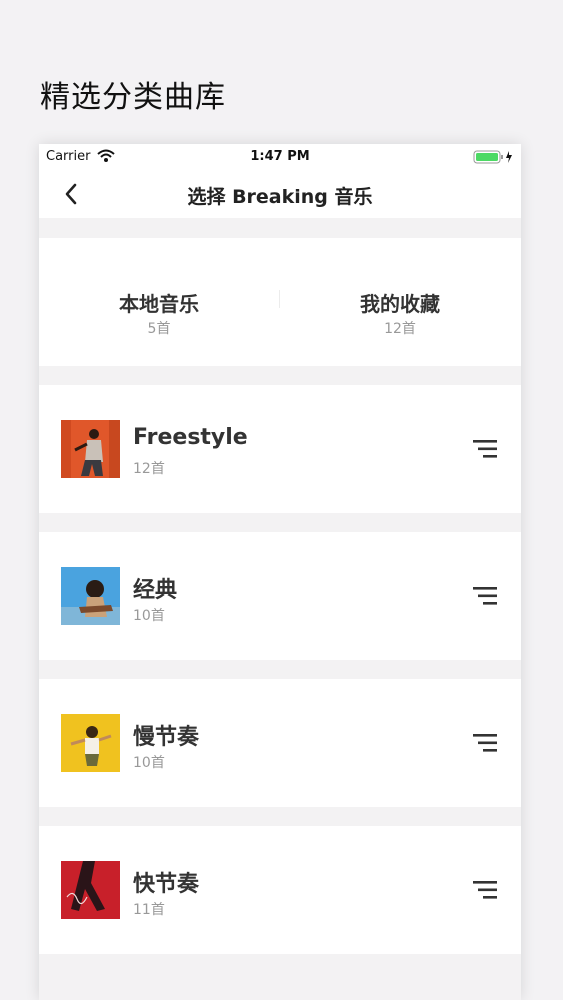 Image resolution: width=563 pixels, height=1000 pixels. I want to click on favorites-button: 我的收藏 12首, so click(400, 302).